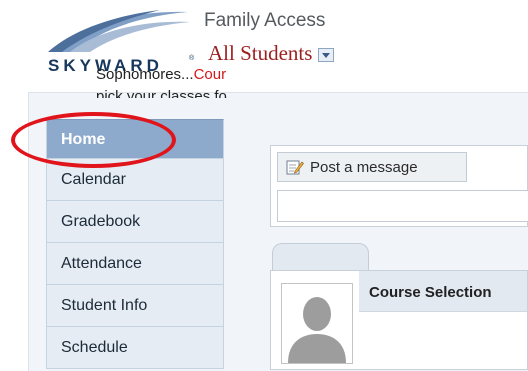  What do you see at coordinates (161, 93) in the screenshot?
I see `message-body-line2: pick your classes fo` at bounding box center [161, 93].